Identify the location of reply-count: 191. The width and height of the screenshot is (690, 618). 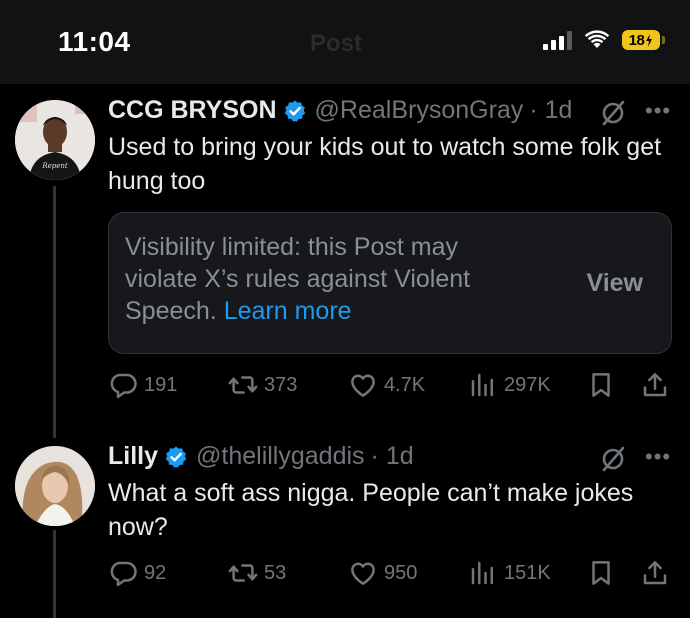
(161, 384).